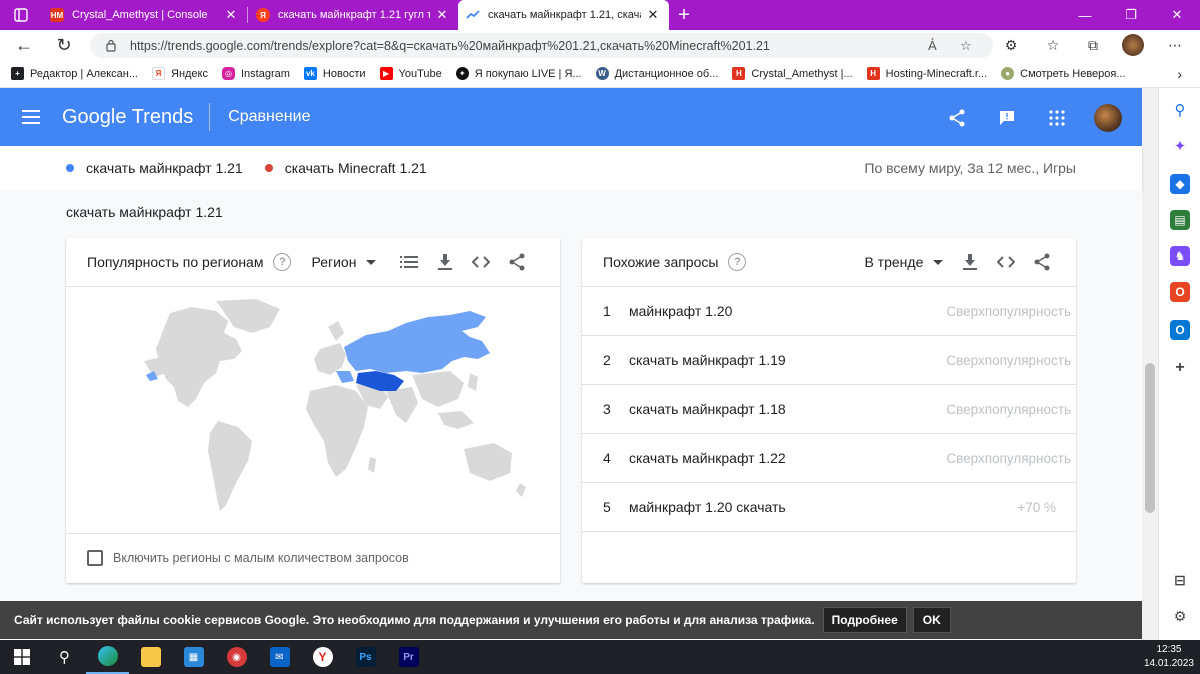 This screenshot has width=1200, height=674. What do you see at coordinates (64, 45) in the screenshot?
I see `refresh-icon: ↻` at bounding box center [64, 45].